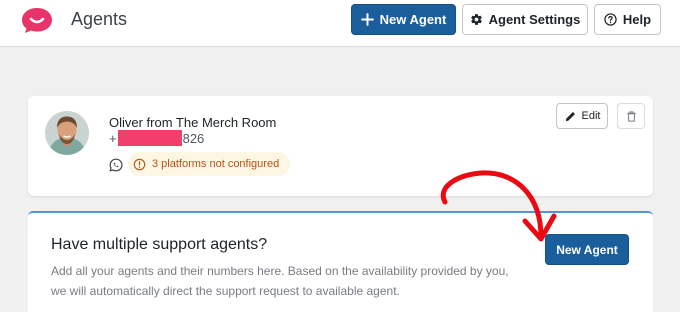 This screenshot has height=312, width=680. I want to click on edit-agent-button: Edit, so click(582, 116).